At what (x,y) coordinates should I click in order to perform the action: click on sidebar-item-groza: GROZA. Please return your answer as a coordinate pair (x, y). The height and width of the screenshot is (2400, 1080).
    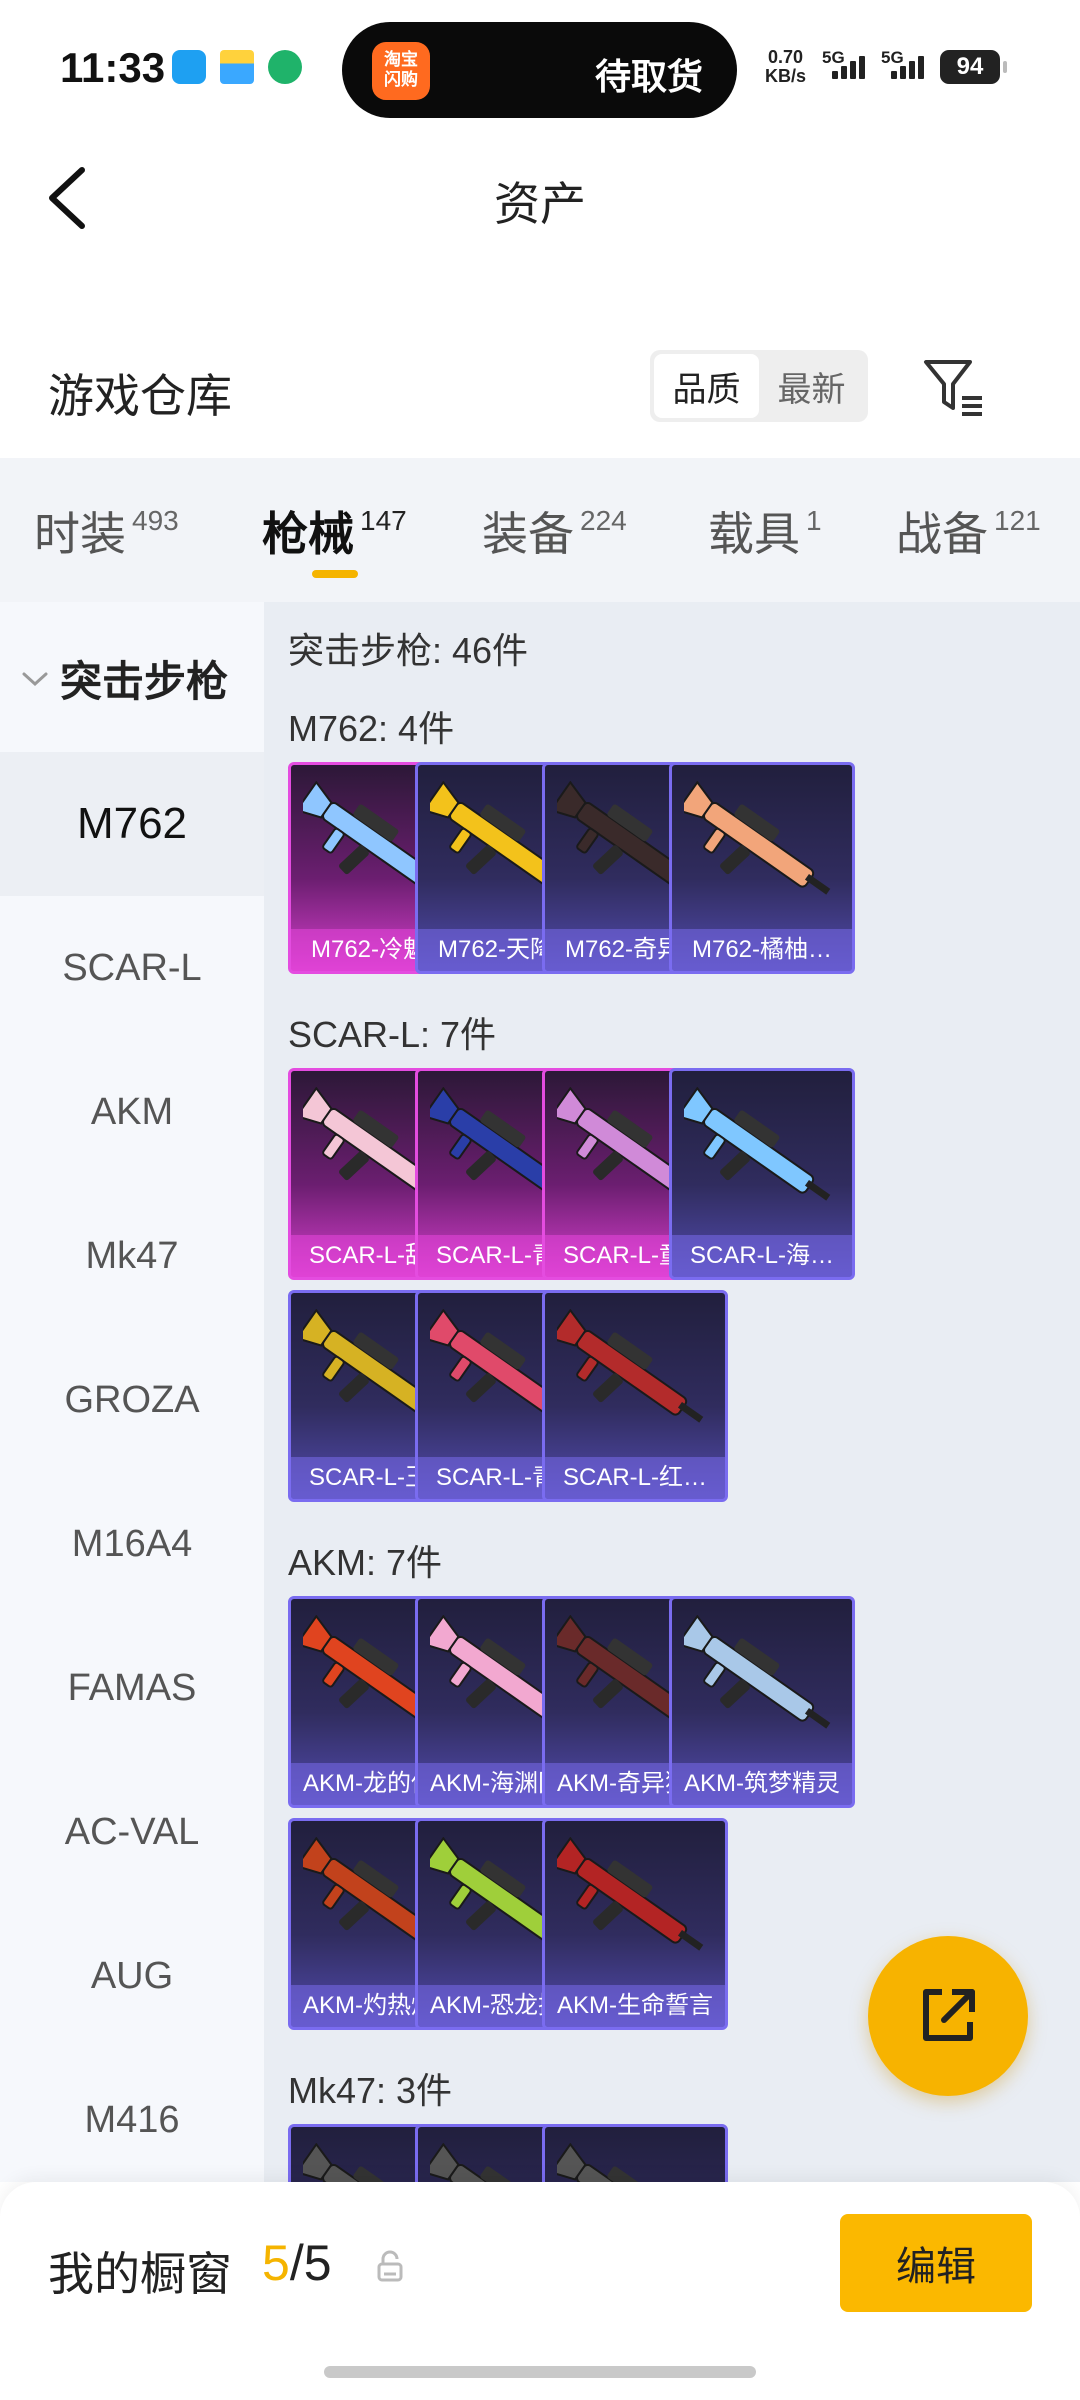
    Looking at the image, I should click on (132, 1400).